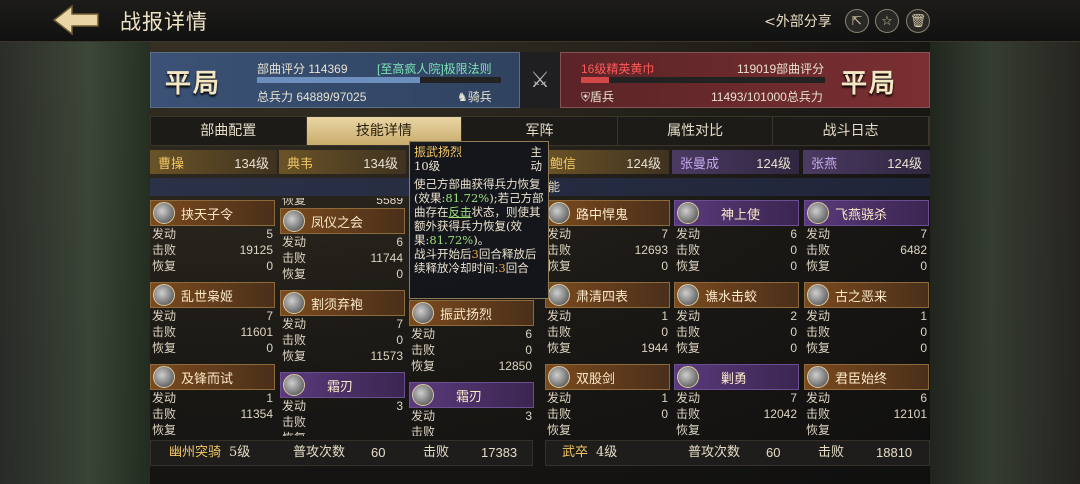 This screenshot has height=484, width=1080. What do you see at coordinates (798, 21) in the screenshot?
I see `external-share-button: <外部分享` at bounding box center [798, 21].